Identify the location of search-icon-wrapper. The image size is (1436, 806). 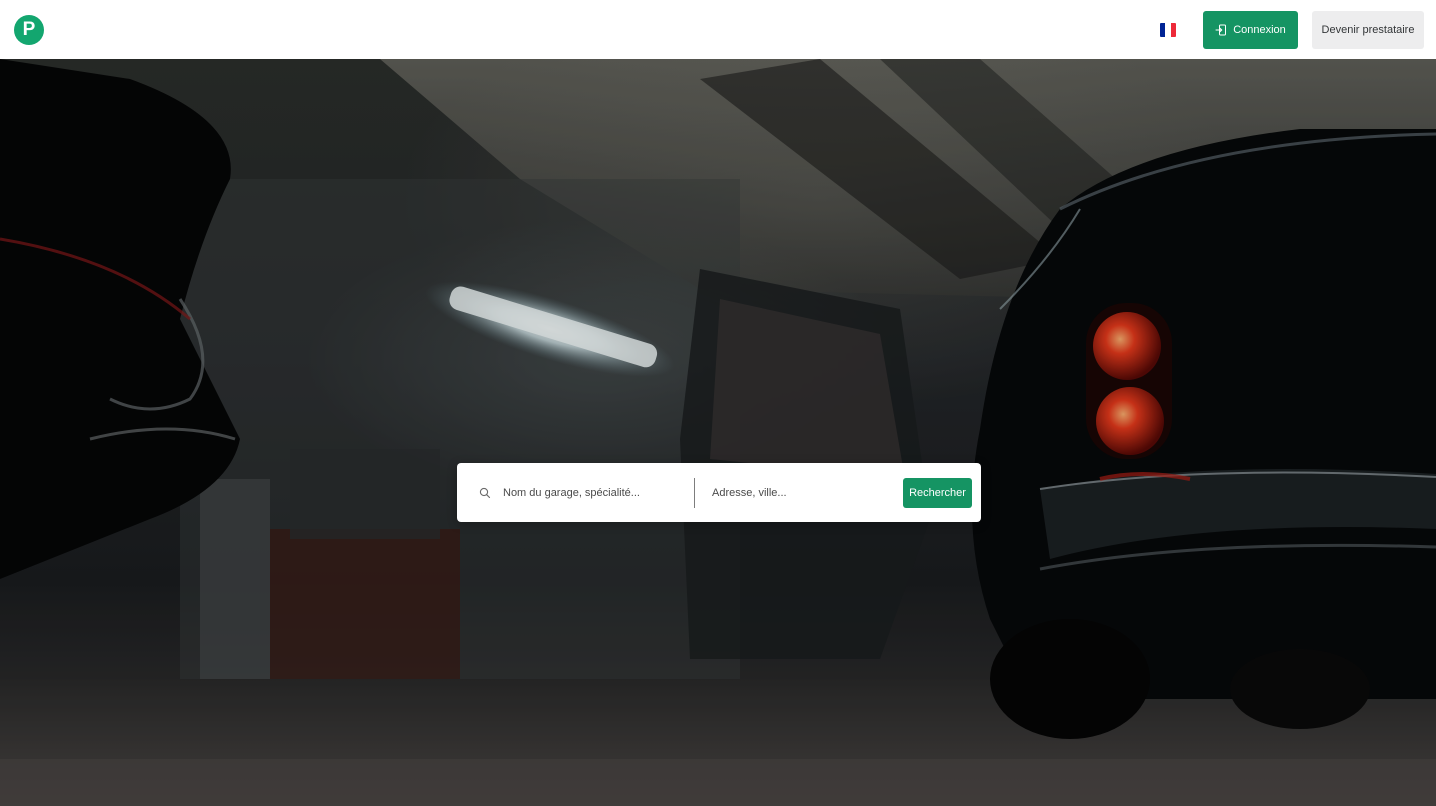
(475, 493).